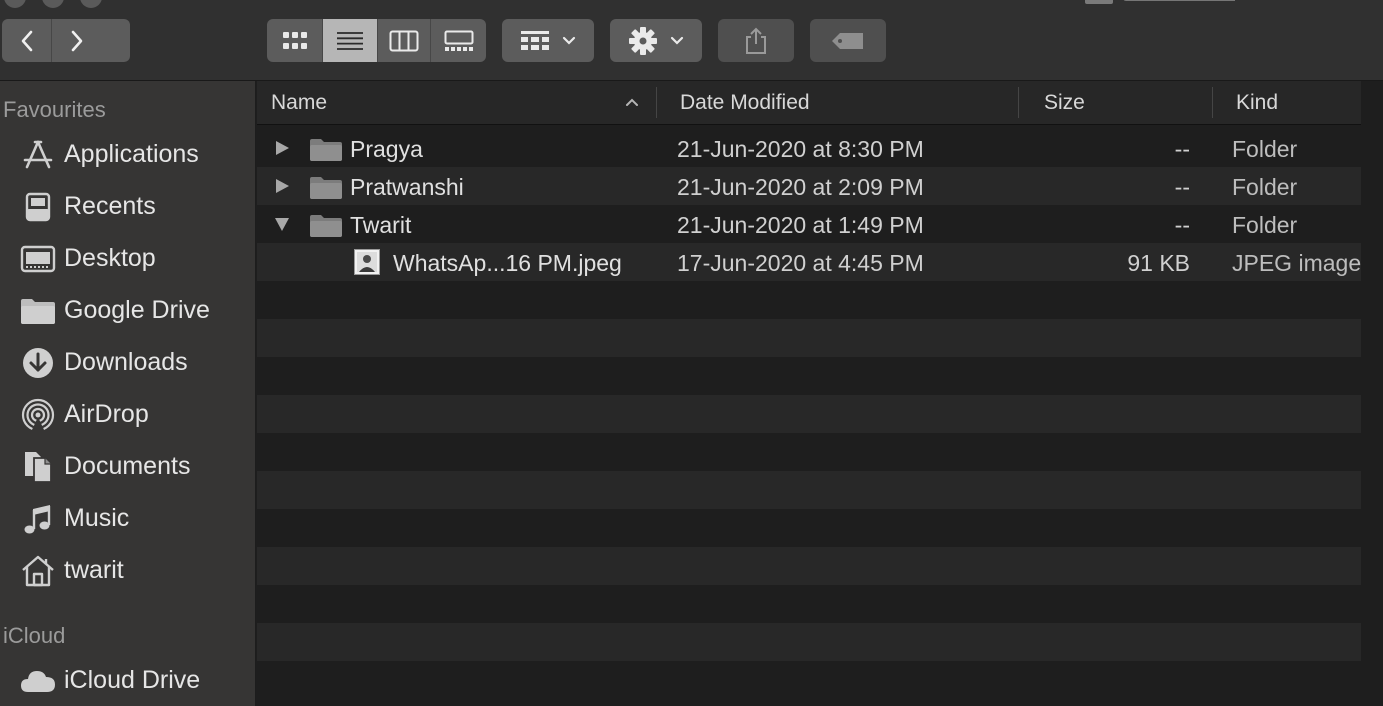 This screenshot has height=706, width=1383. What do you see at coordinates (53, 4) in the screenshot?
I see `minimize-window-button` at bounding box center [53, 4].